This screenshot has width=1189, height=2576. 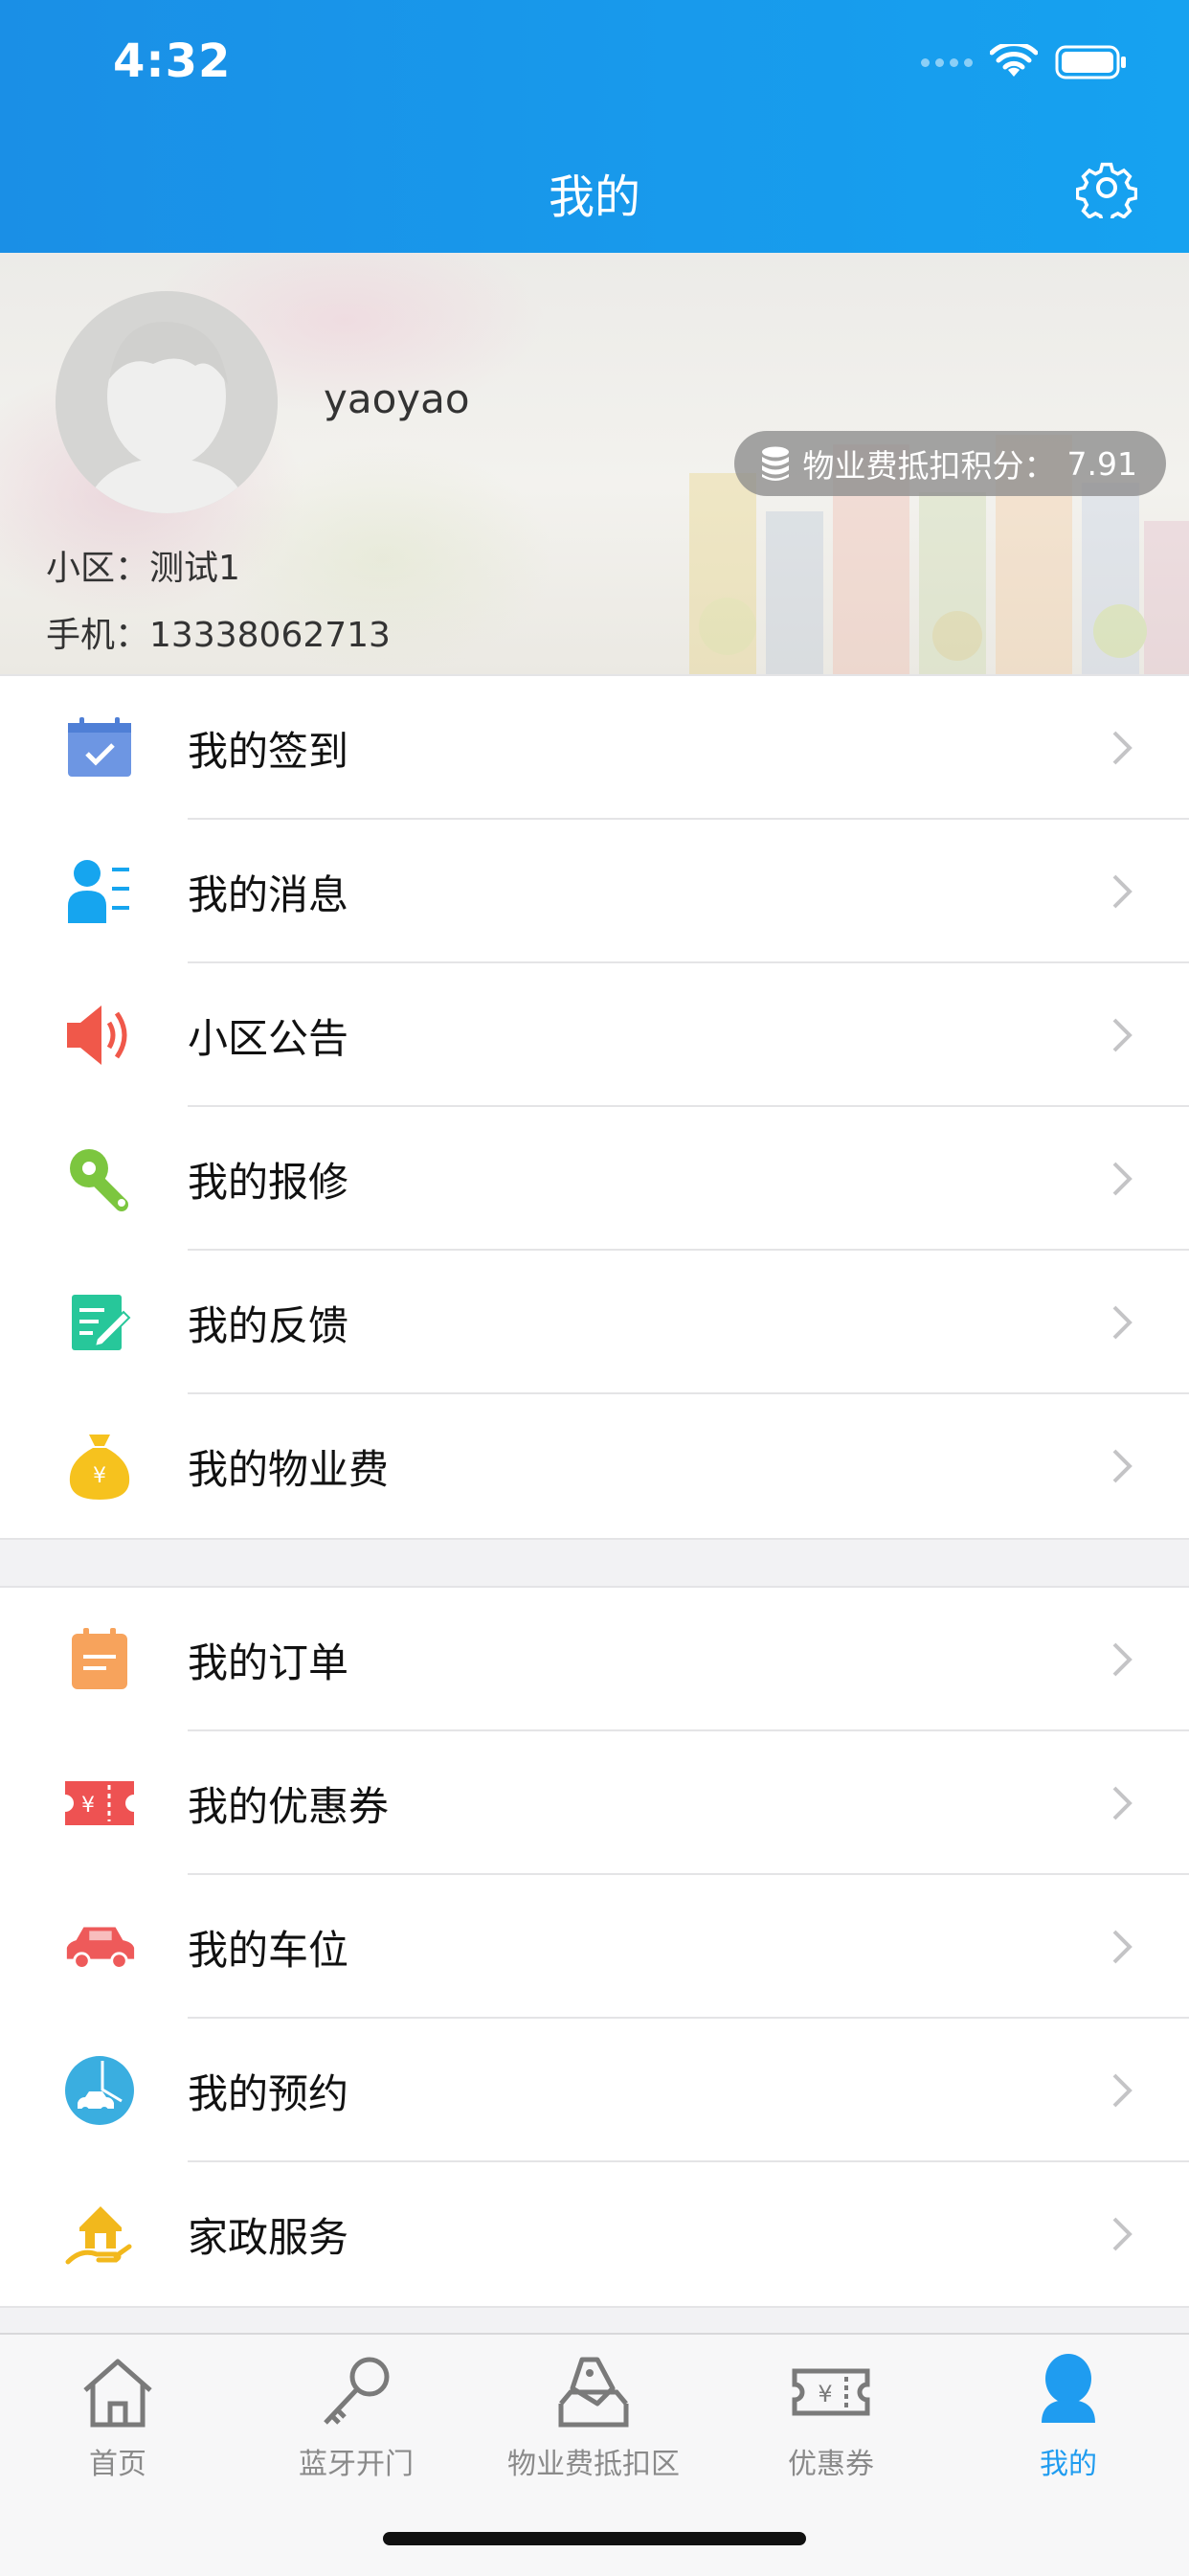 What do you see at coordinates (268, 894) in the screenshot?
I see `menu-item-label: 我的消息` at bounding box center [268, 894].